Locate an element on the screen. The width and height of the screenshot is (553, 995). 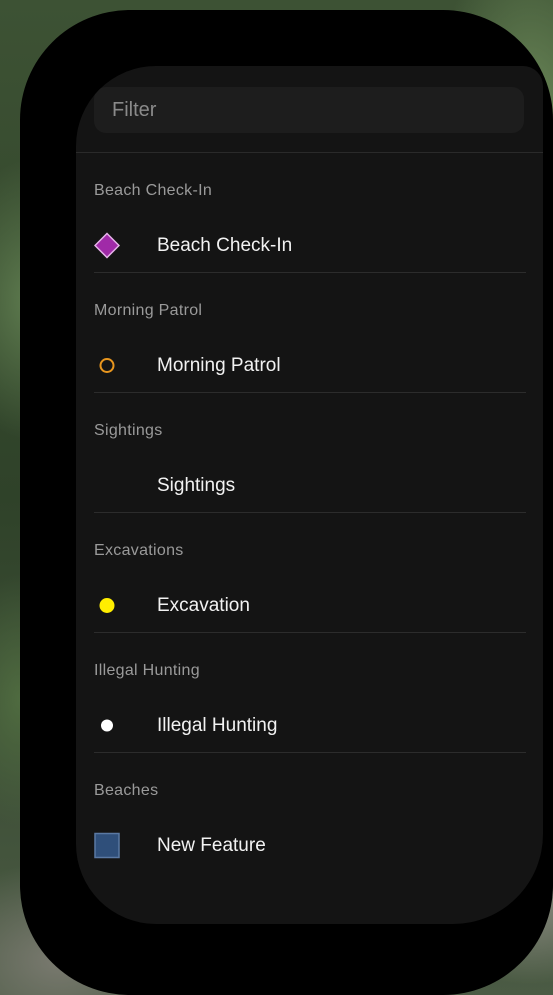
layer-item-excavation: Excavation is located at coordinates (309, 608).